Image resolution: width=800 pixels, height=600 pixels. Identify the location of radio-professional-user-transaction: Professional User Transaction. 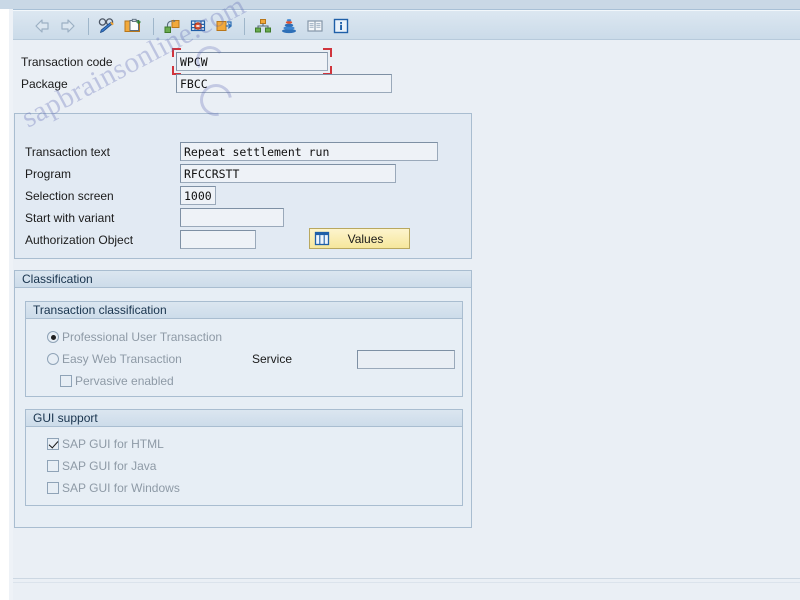
(134, 337).